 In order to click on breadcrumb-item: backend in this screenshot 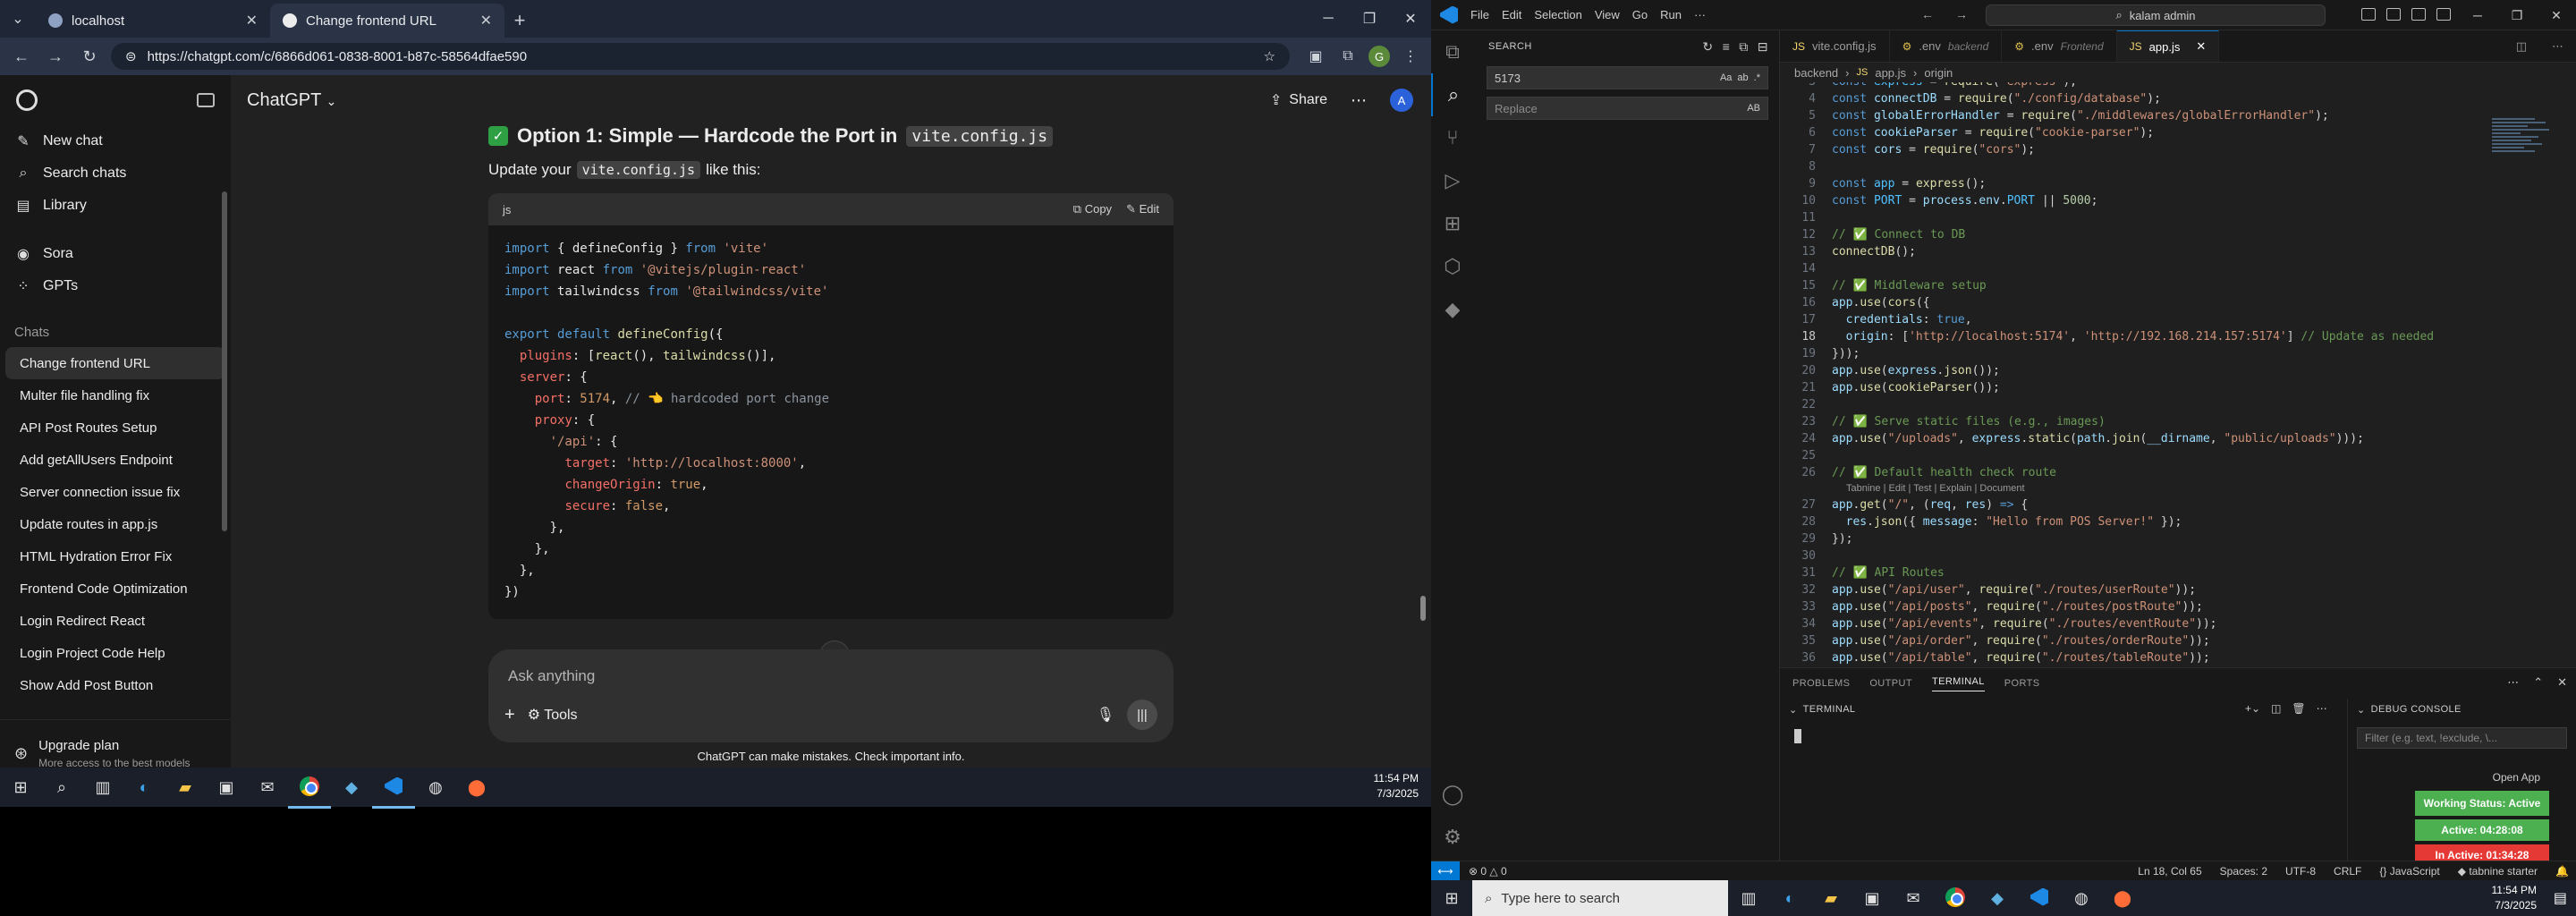, I will do `click(1816, 73)`.